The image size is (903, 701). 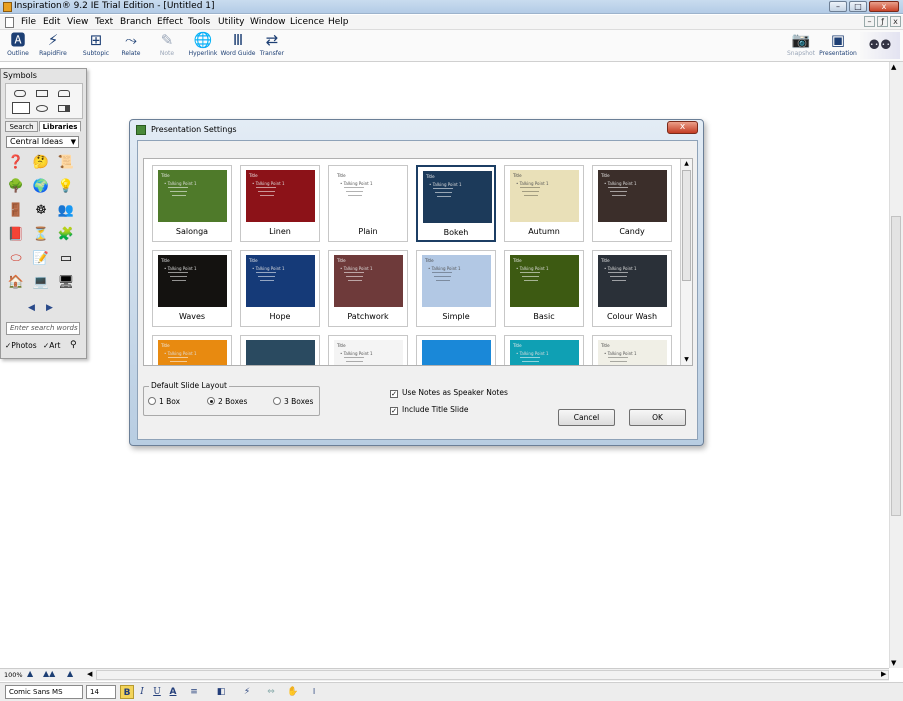 What do you see at coordinates (43, 328) in the screenshot?
I see `symbol-search-input: Enter search words` at bounding box center [43, 328].